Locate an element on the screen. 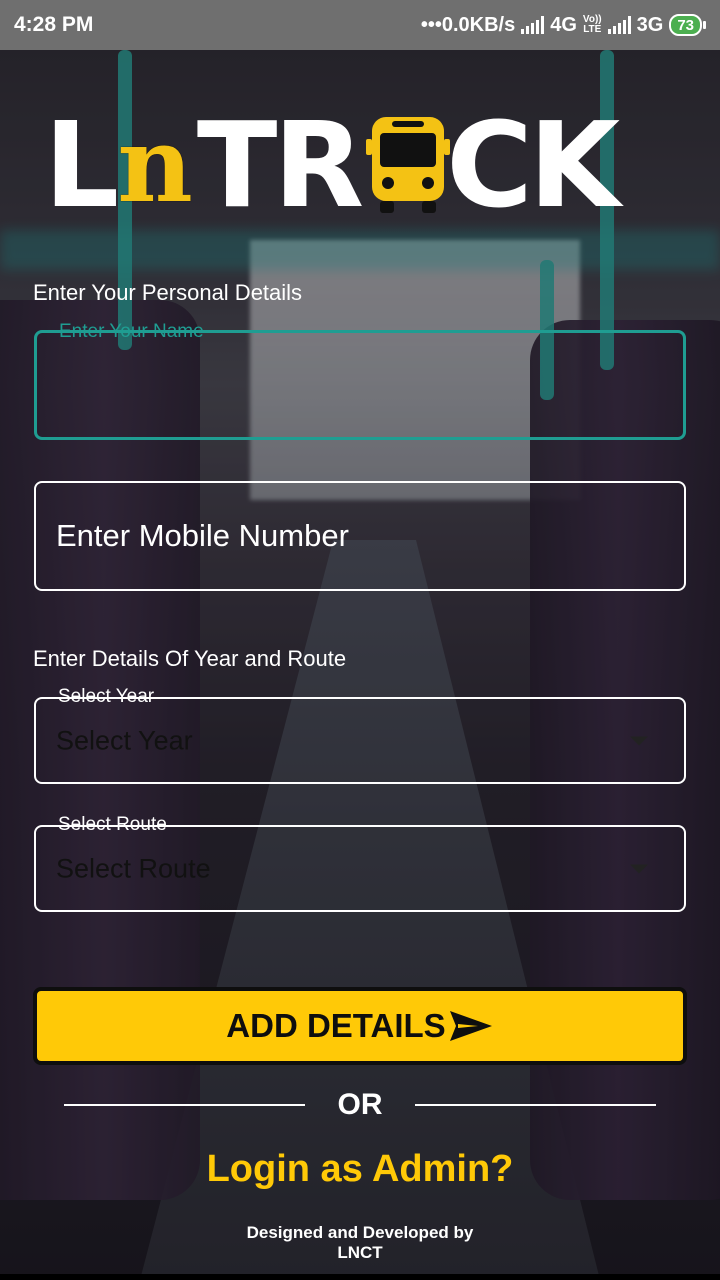 The height and width of the screenshot is (1280, 720). volte-icon: Vo)) LTE is located at coordinates (592, 24).